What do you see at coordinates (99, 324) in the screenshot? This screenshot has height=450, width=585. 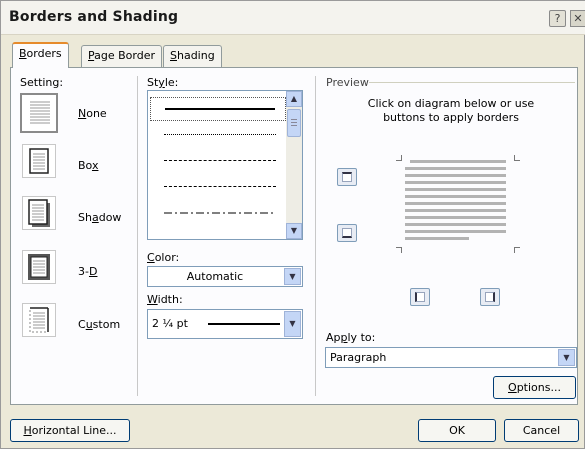 I see `setting-custom-label: Custom` at bounding box center [99, 324].